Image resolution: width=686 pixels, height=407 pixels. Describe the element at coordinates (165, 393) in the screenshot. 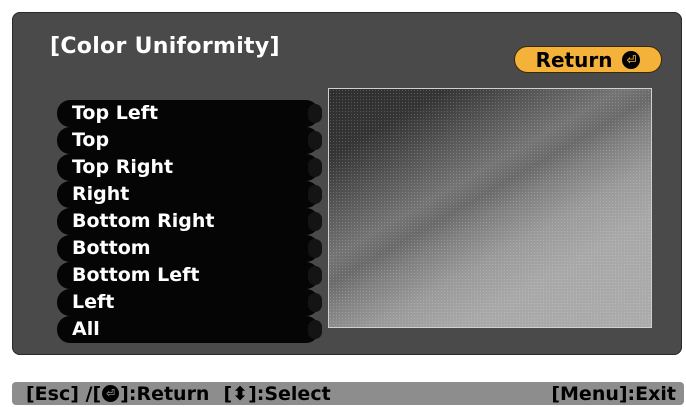

I see `footer-return-text: ]:Return` at that location.